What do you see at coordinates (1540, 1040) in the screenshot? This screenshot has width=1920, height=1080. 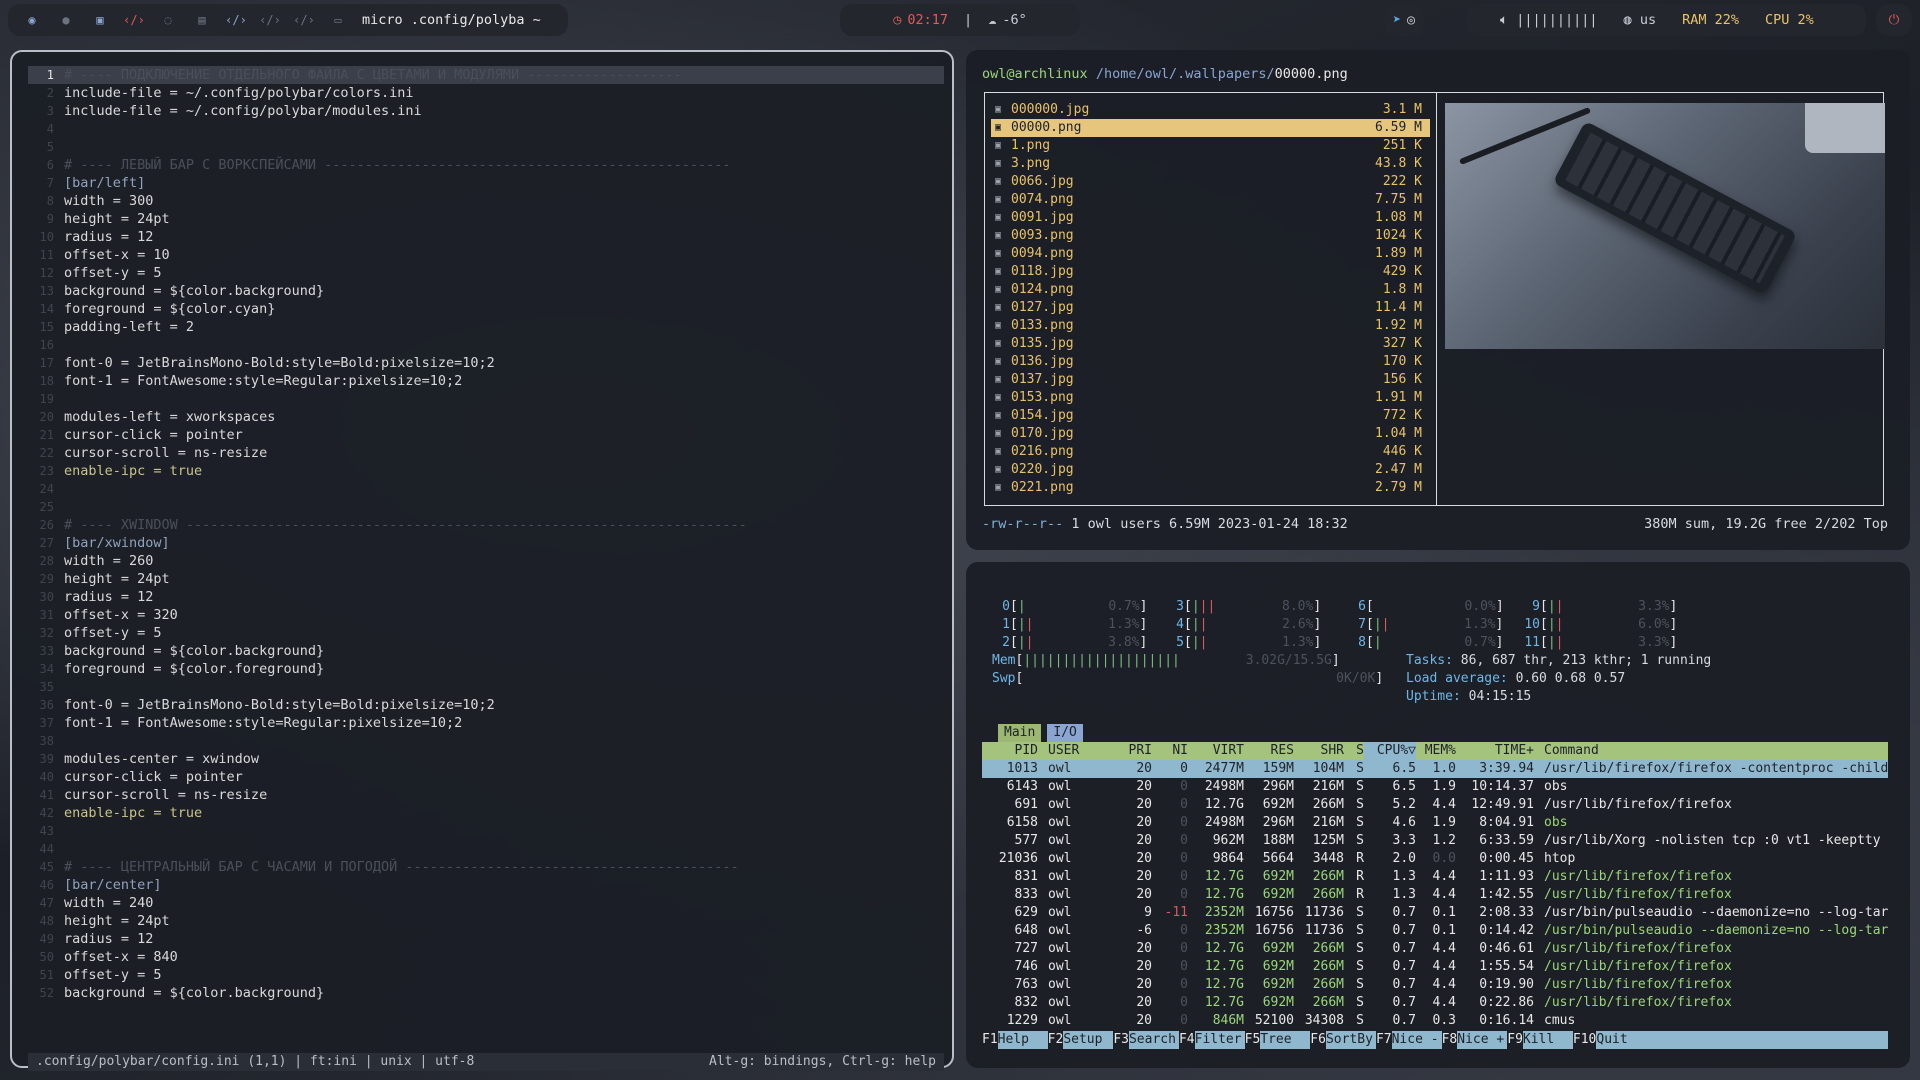 I see `fkey-kill: F9 Kill` at bounding box center [1540, 1040].